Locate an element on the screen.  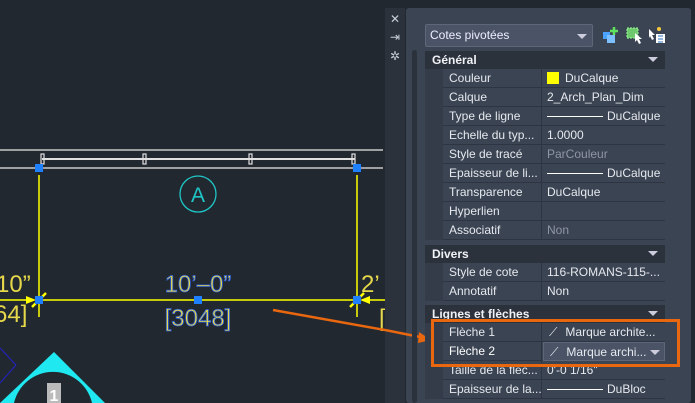
property-row: Annotatif Non is located at coordinates (554, 291).